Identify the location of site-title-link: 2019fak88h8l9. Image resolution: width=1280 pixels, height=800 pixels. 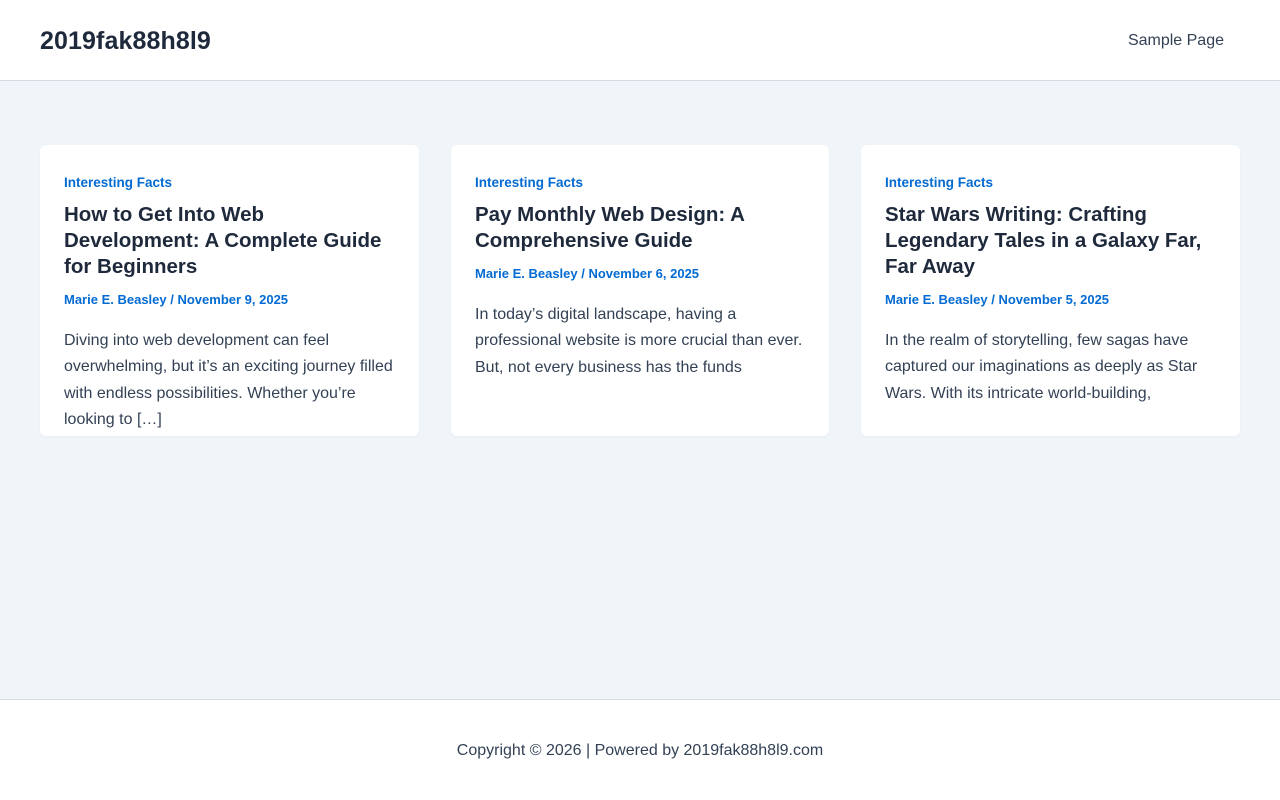
(125, 41).